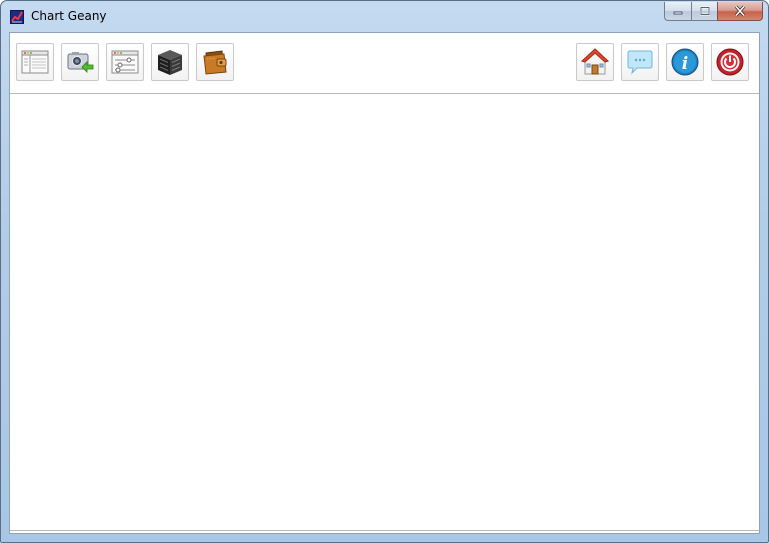  I want to click on caption-buttons, so click(713, 12).